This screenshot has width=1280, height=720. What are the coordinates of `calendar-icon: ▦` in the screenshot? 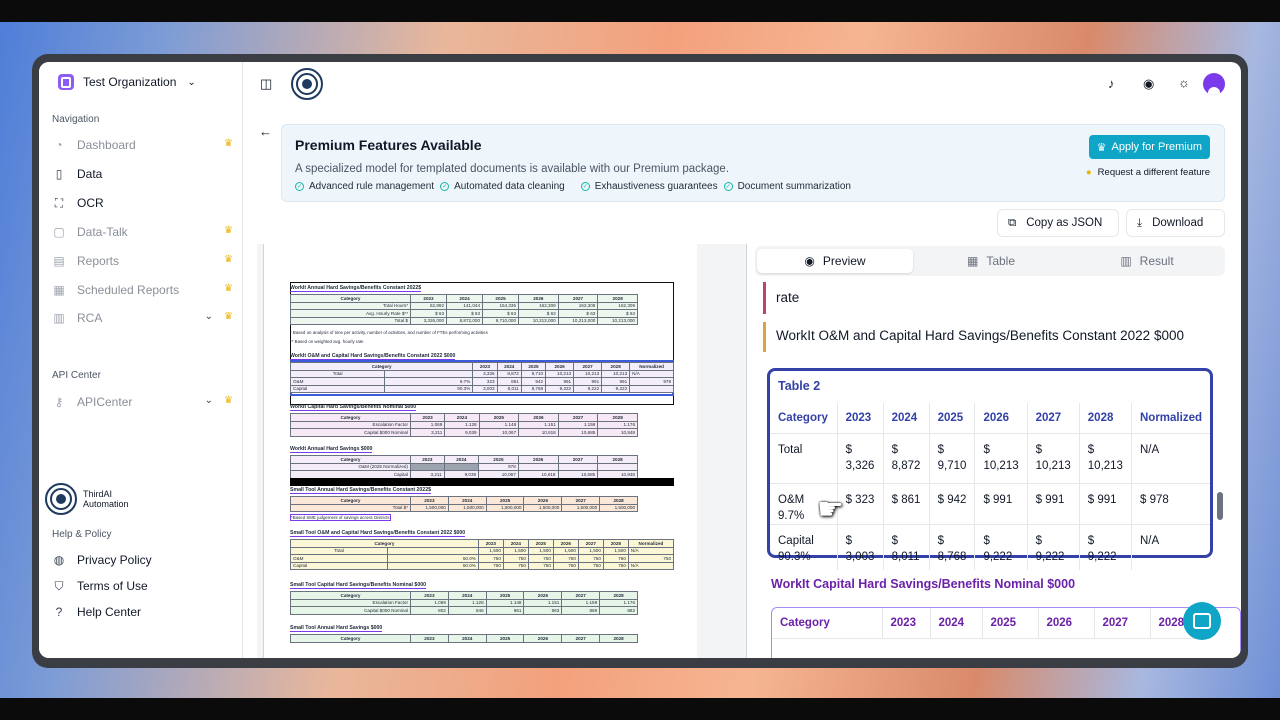 It's located at (59, 290).